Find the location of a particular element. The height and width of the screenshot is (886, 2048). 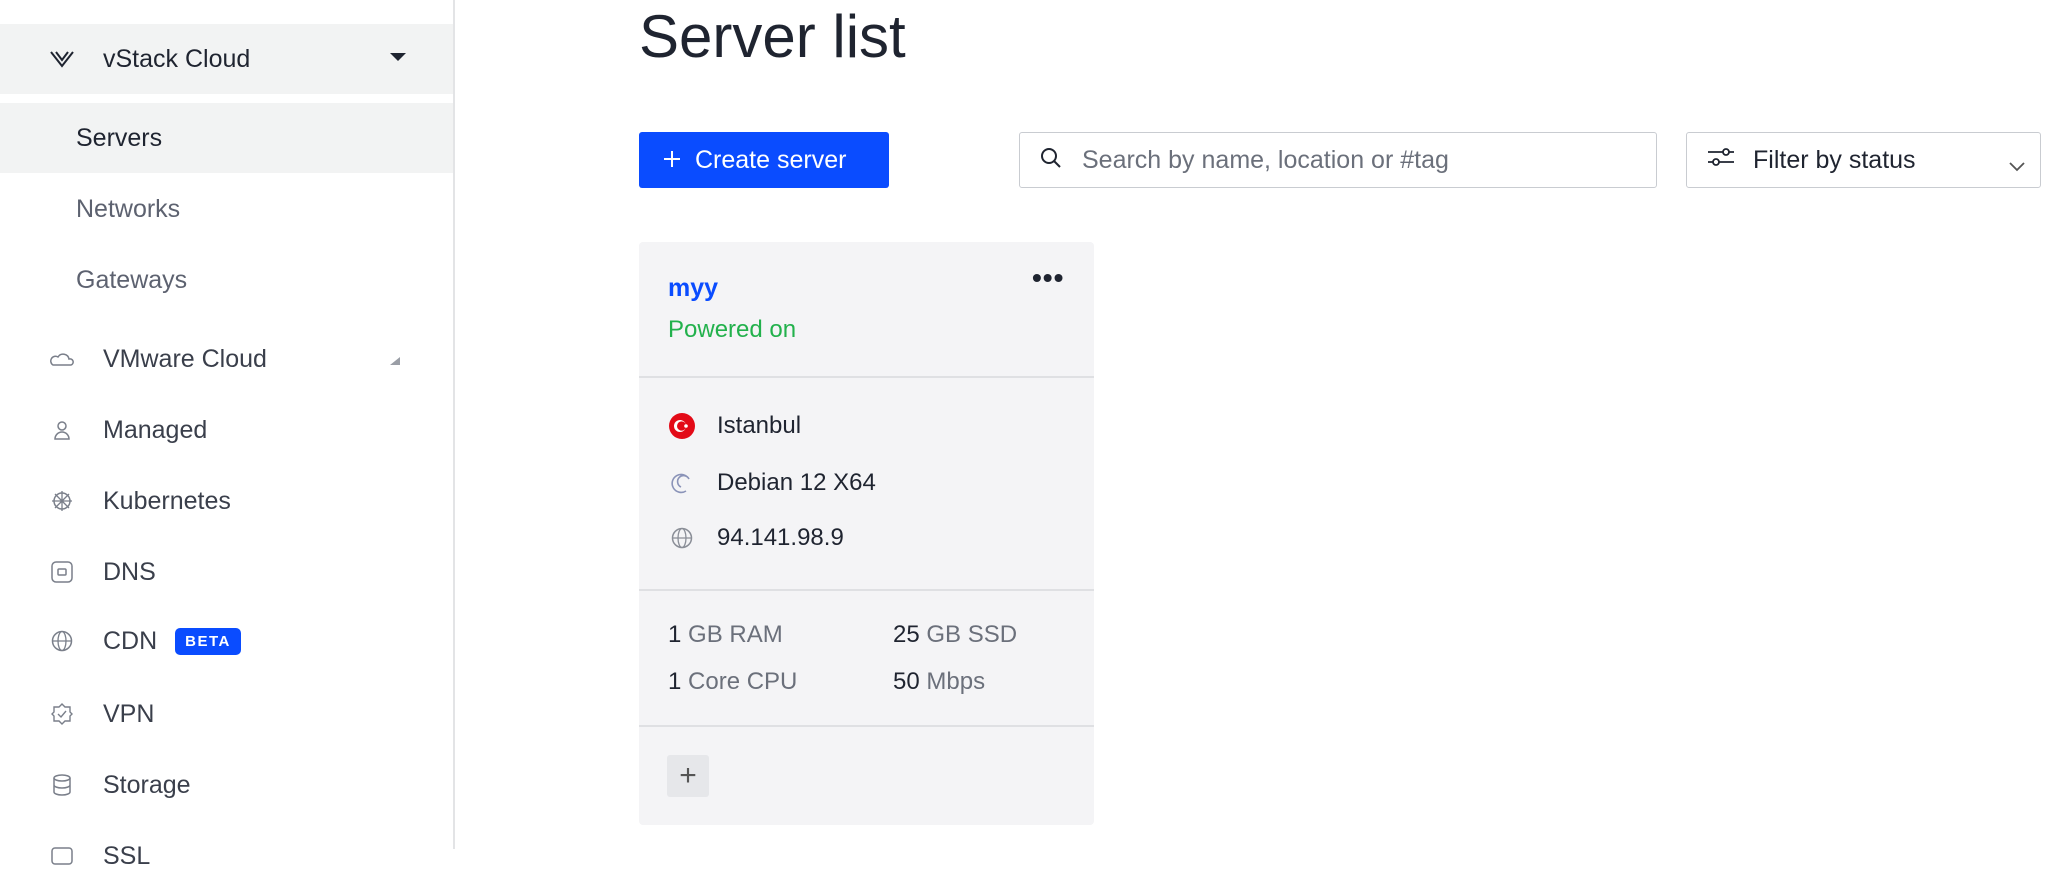

add-tag-button: + is located at coordinates (688, 776).